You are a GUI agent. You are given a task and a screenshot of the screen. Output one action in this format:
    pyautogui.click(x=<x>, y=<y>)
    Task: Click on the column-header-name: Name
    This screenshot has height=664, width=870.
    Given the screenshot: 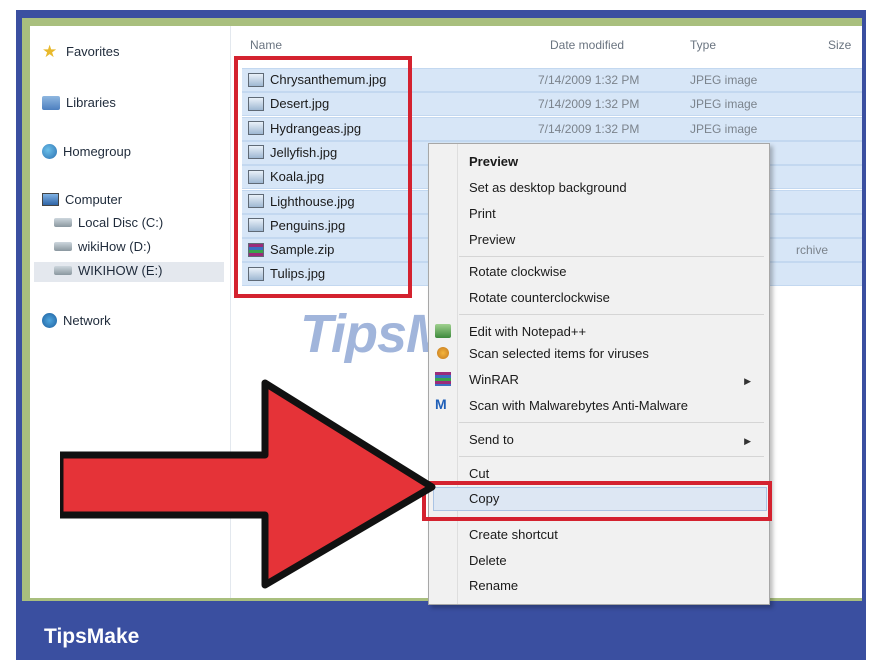 What is the action you would take?
    pyautogui.click(x=266, y=45)
    